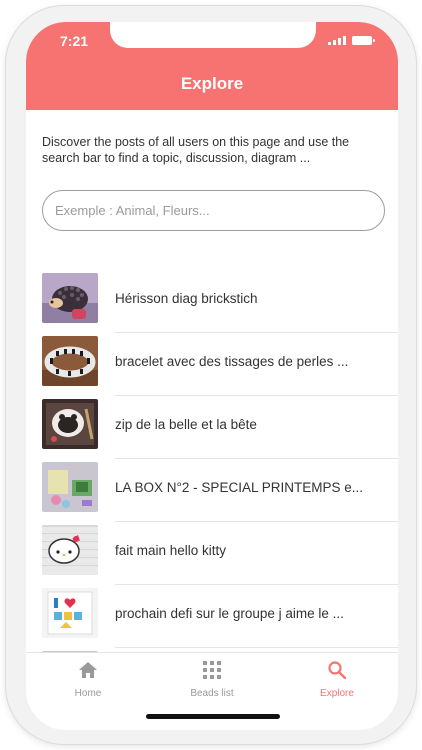 Image resolution: width=422 pixels, height=750 pixels. Describe the element at coordinates (337, 693) in the screenshot. I see `tab-explore-label: Explore` at that location.